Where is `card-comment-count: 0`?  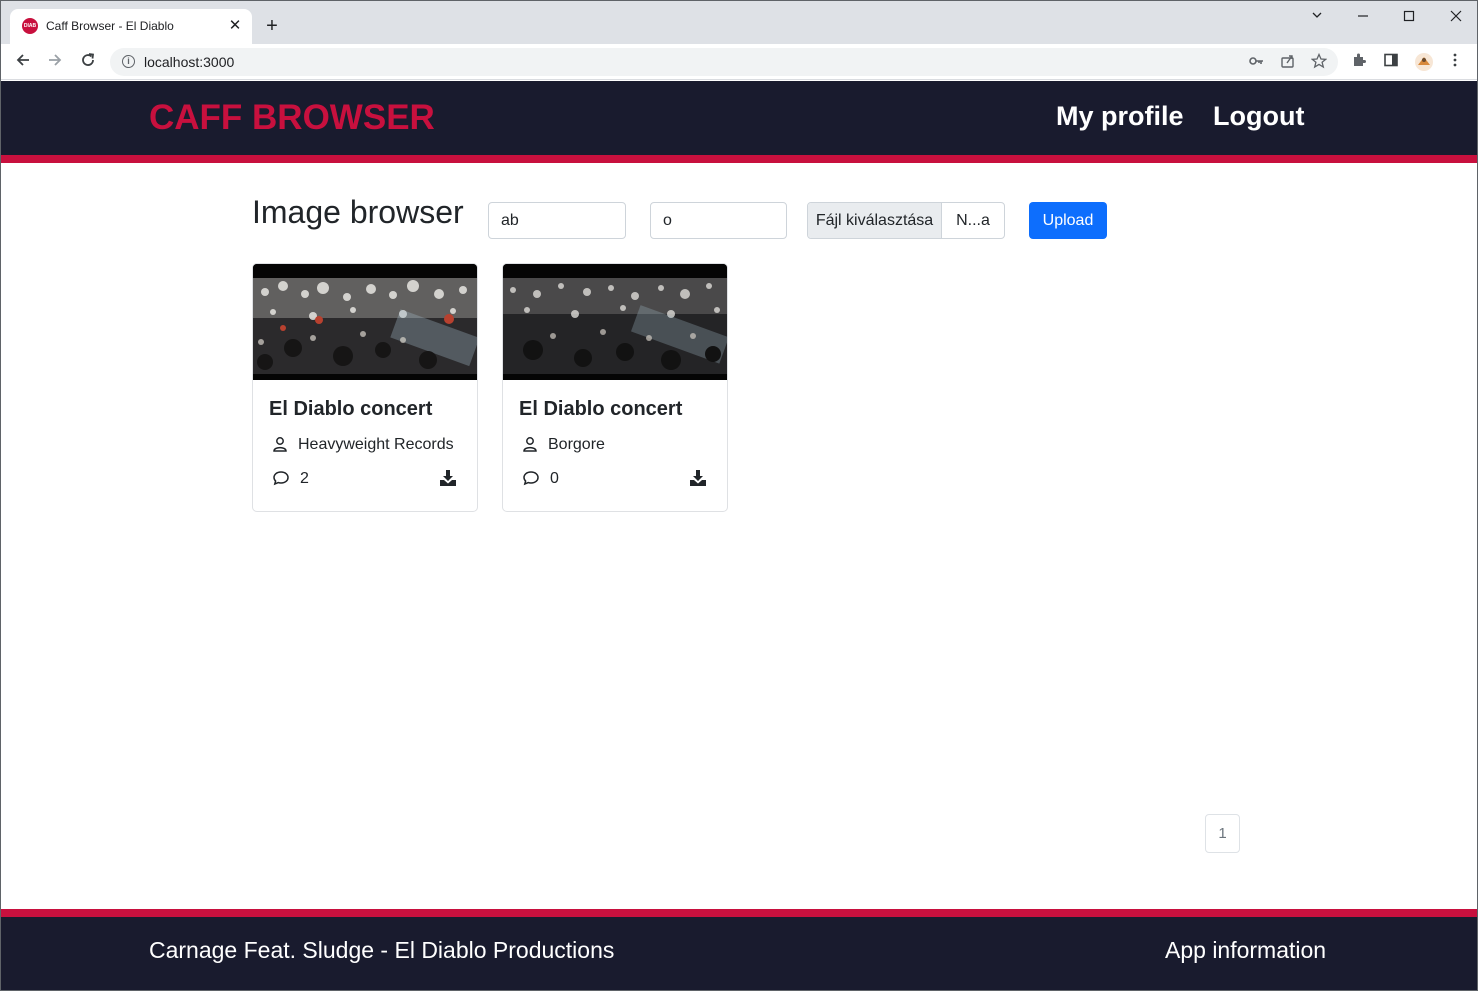 card-comment-count: 0 is located at coordinates (554, 478).